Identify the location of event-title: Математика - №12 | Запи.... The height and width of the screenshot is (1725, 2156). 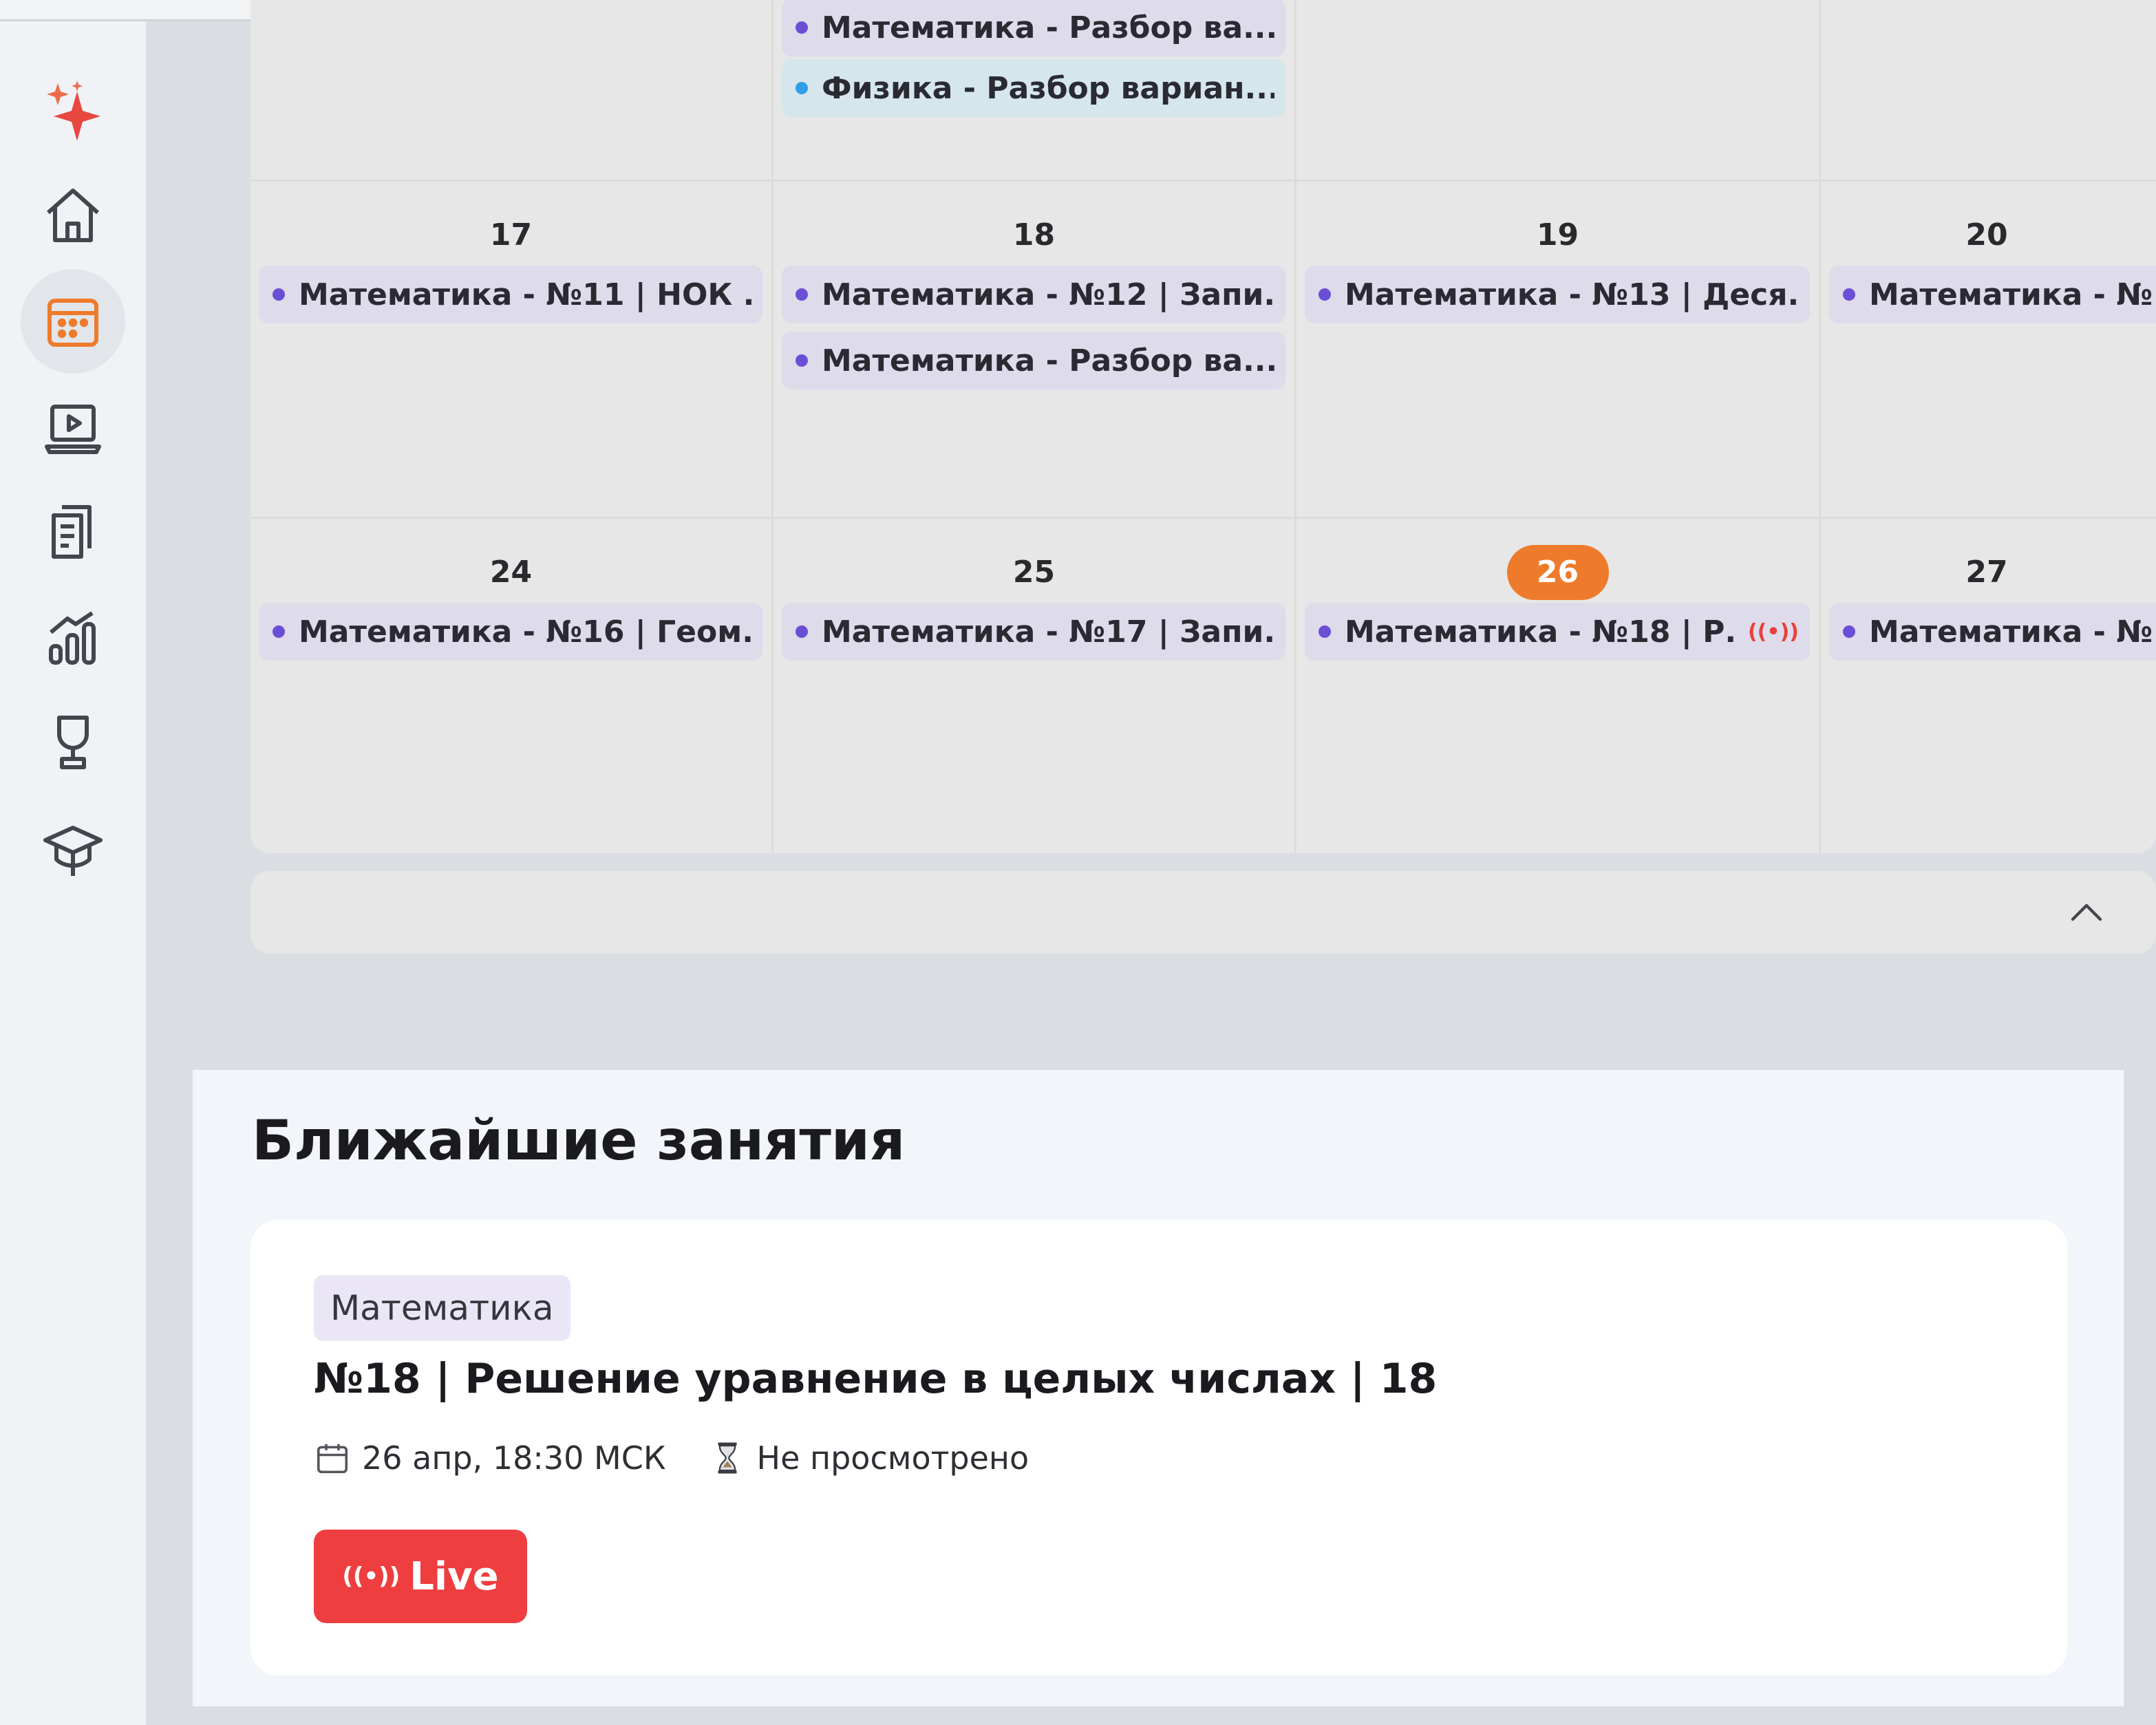
(1048, 294).